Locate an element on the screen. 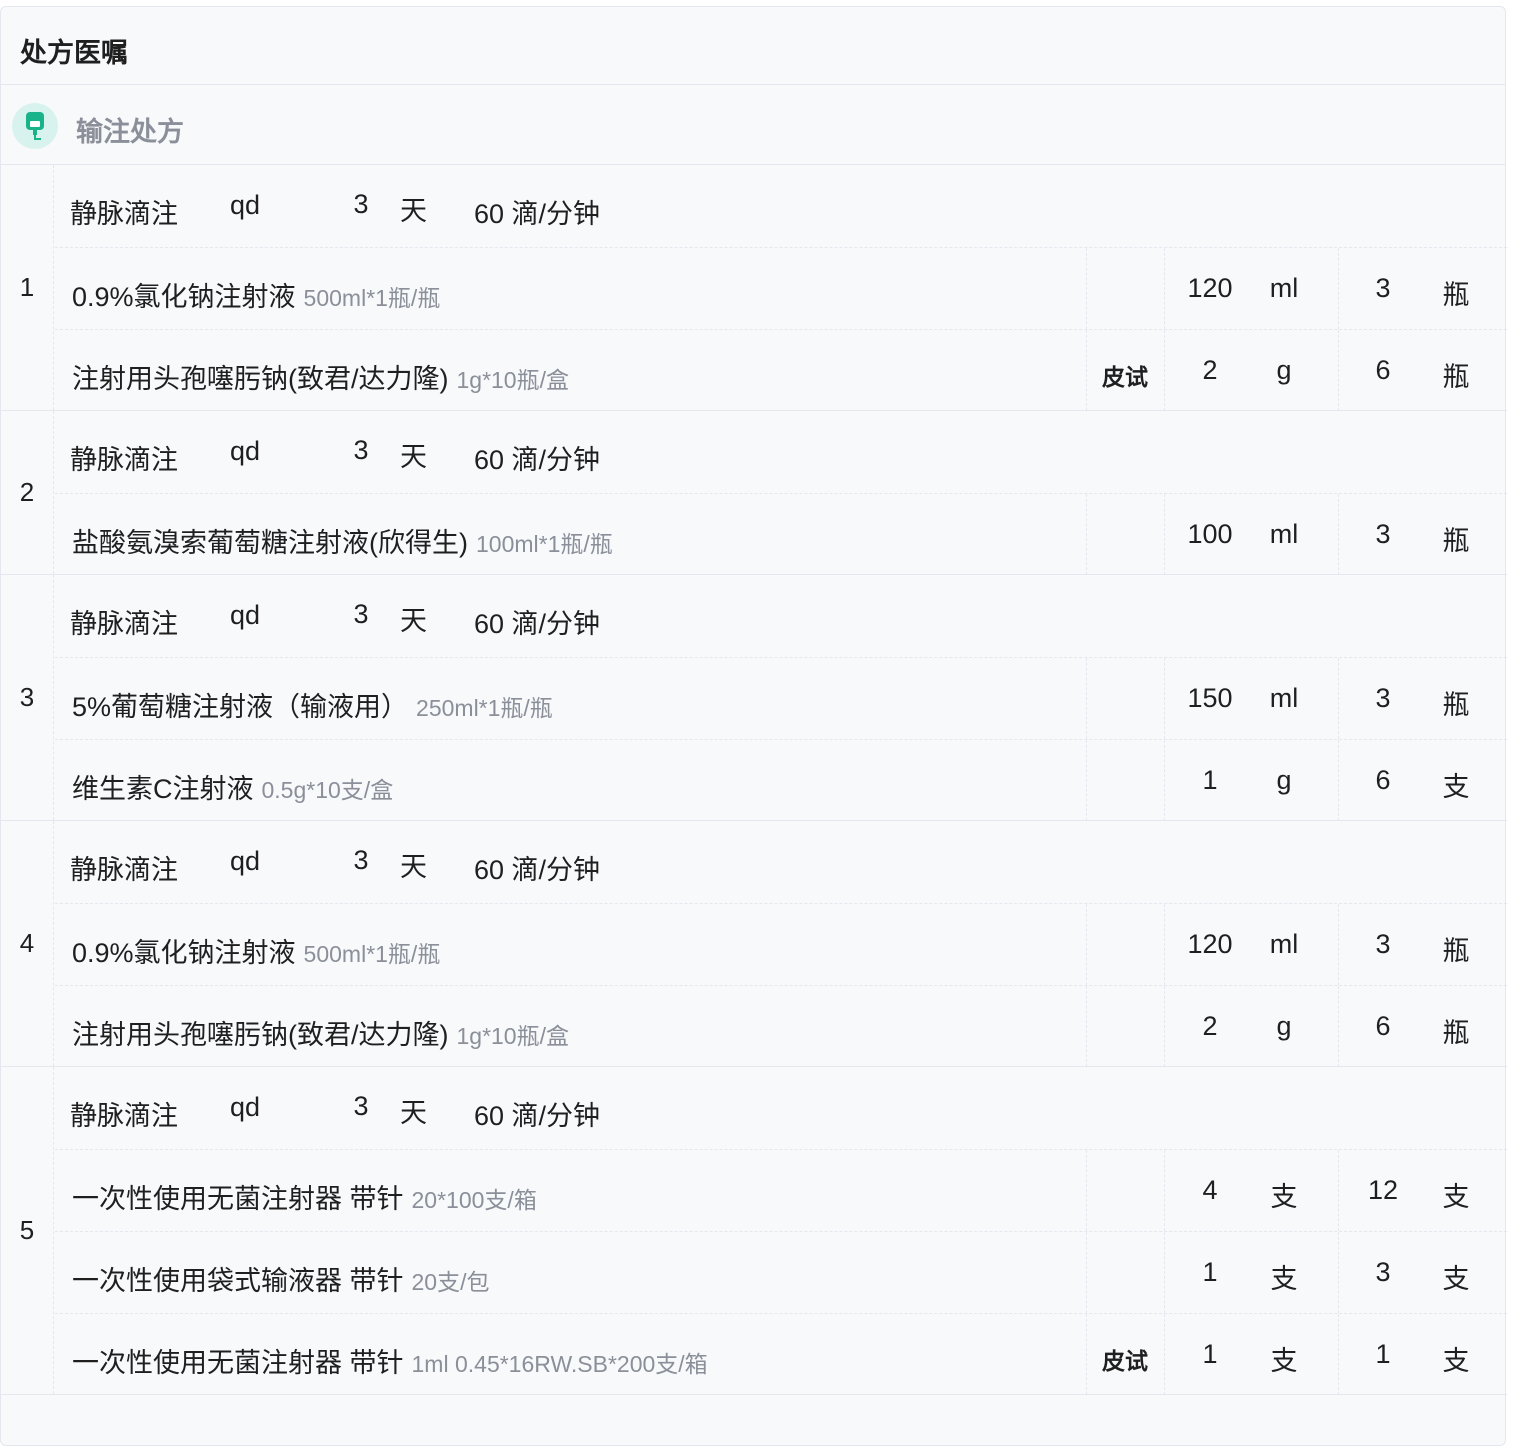  panel-title: 处方医嘱 is located at coordinates (74, 53).